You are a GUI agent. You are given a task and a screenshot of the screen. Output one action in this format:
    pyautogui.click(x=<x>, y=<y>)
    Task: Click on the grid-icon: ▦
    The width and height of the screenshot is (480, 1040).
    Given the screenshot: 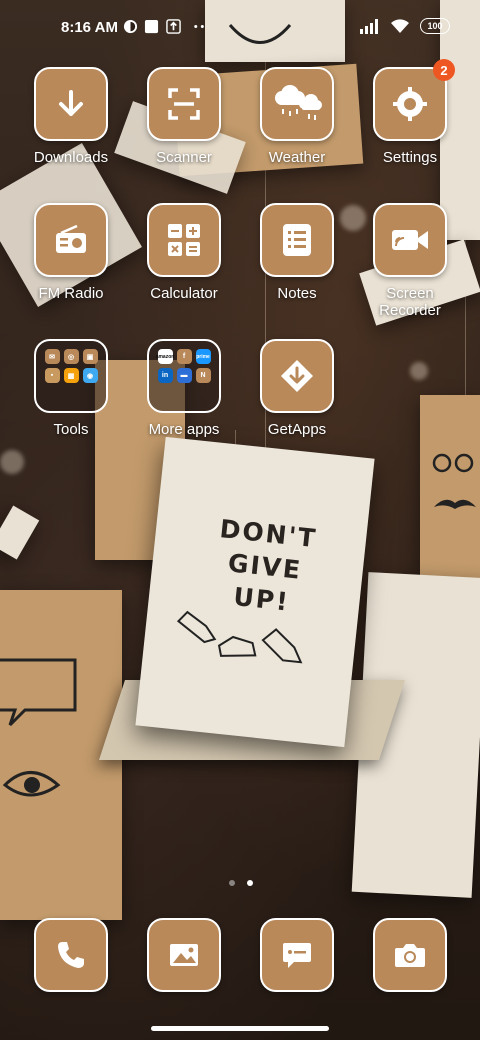 What is the action you would take?
    pyautogui.click(x=71, y=375)
    